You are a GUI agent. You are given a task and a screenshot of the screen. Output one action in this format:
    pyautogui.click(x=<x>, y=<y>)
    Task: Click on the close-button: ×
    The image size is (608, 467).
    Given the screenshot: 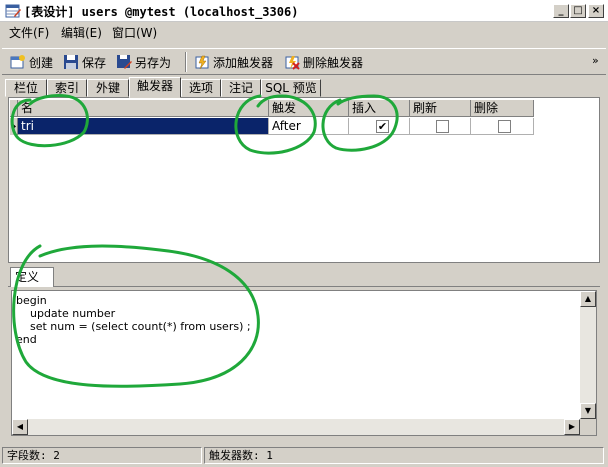 What is the action you would take?
    pyautogui.click(x=596, y=11)
    